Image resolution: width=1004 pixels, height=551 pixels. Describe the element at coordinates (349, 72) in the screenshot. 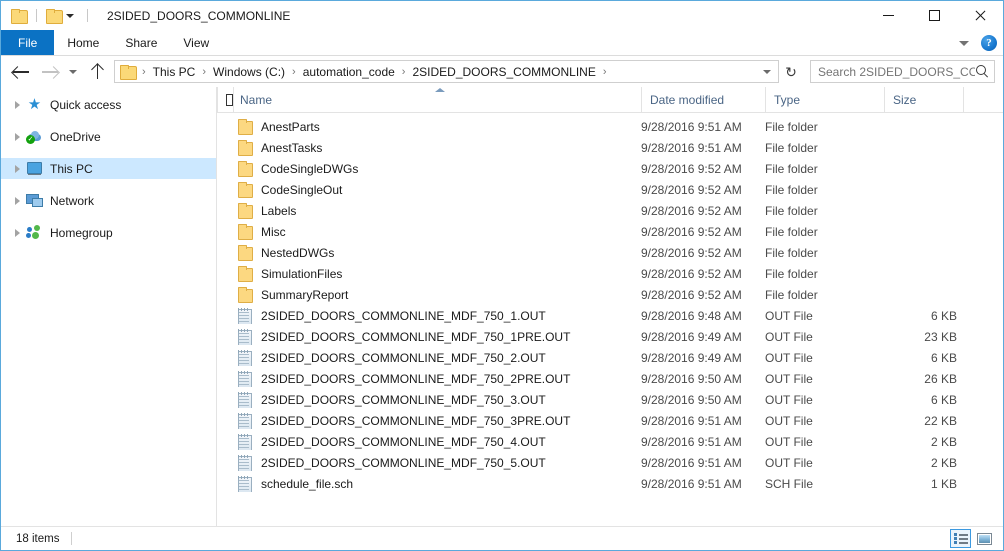

I see `breadcrumb-item-automation-code: automation_code` at that location.